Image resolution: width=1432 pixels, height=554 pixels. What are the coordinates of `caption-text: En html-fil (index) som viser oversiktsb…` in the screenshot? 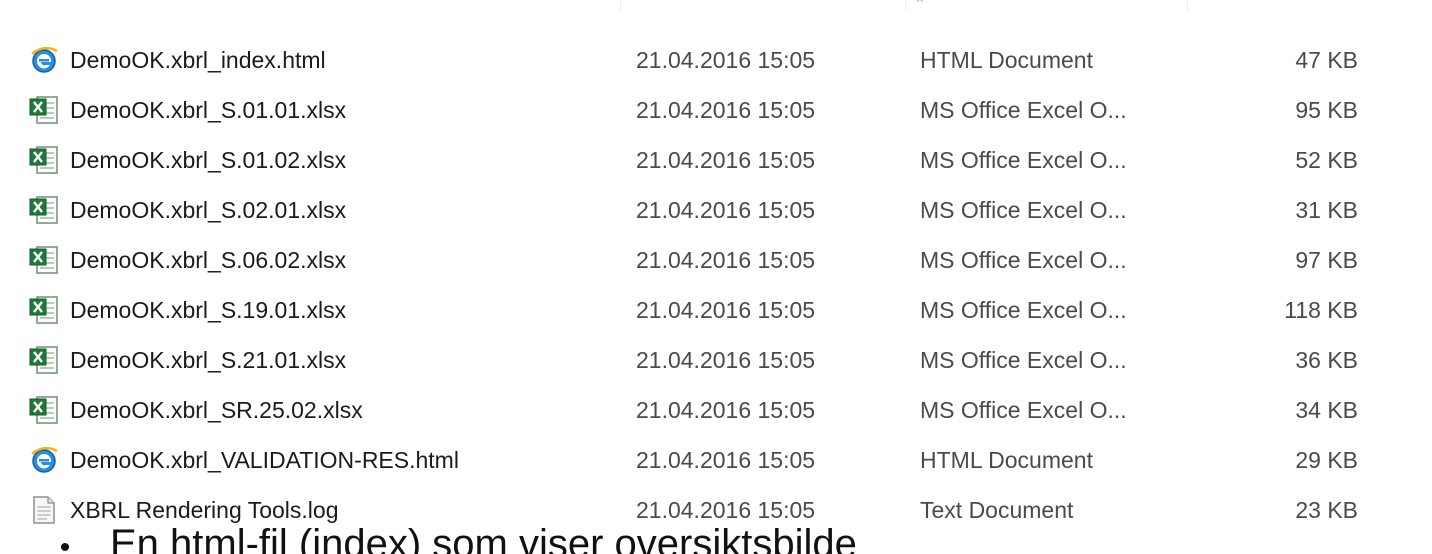 It's located at (483, 538).